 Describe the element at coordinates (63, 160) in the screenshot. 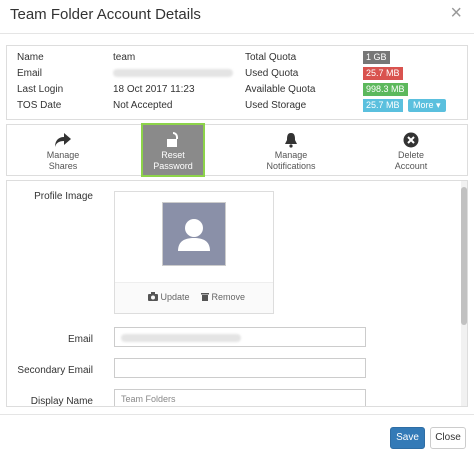

I see `manage-shares-label: Manage Shares` at that location.